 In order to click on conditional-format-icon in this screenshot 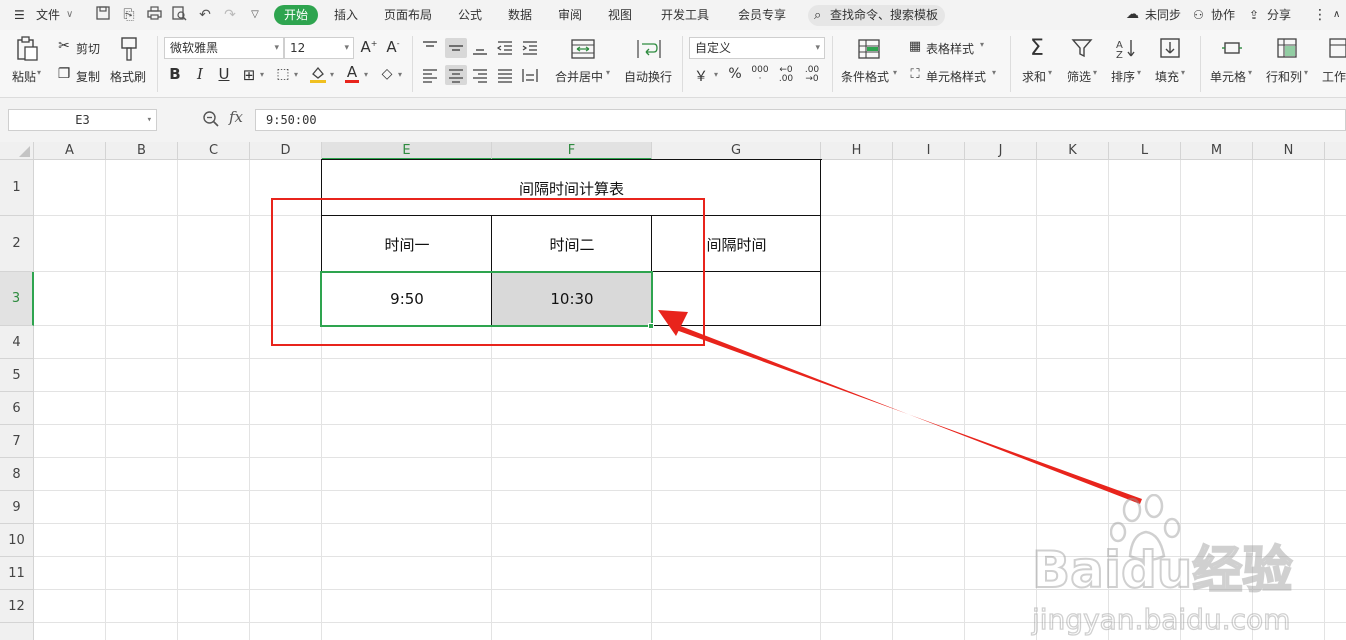, I will do `click(869, 50)`.